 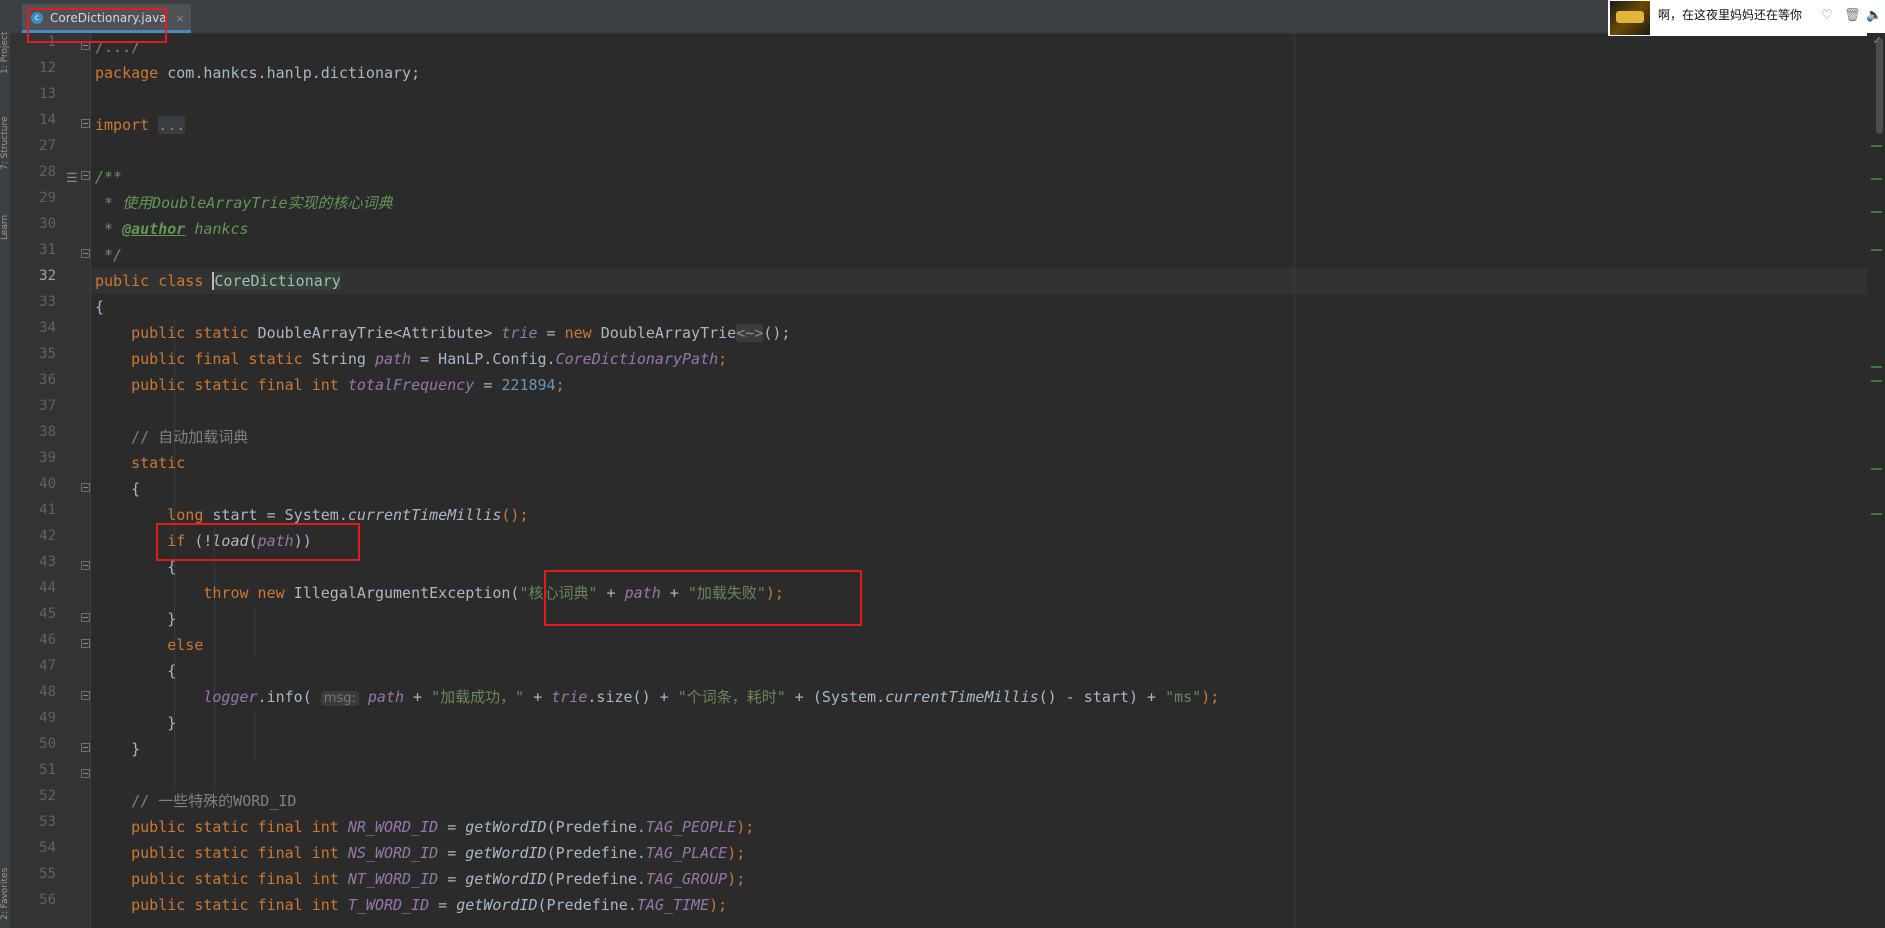 What do you see at coordinates (47, 770) in the screenshot?
I see `line-number: 51` at bounding box center [47, 770].